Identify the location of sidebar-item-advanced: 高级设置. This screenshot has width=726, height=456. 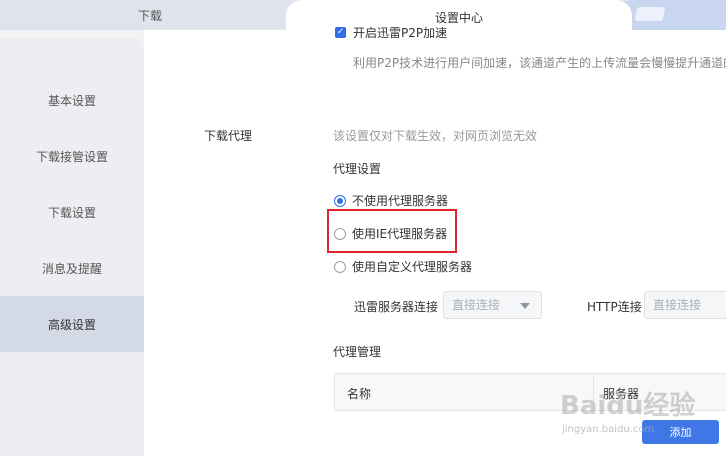
(72, 324).